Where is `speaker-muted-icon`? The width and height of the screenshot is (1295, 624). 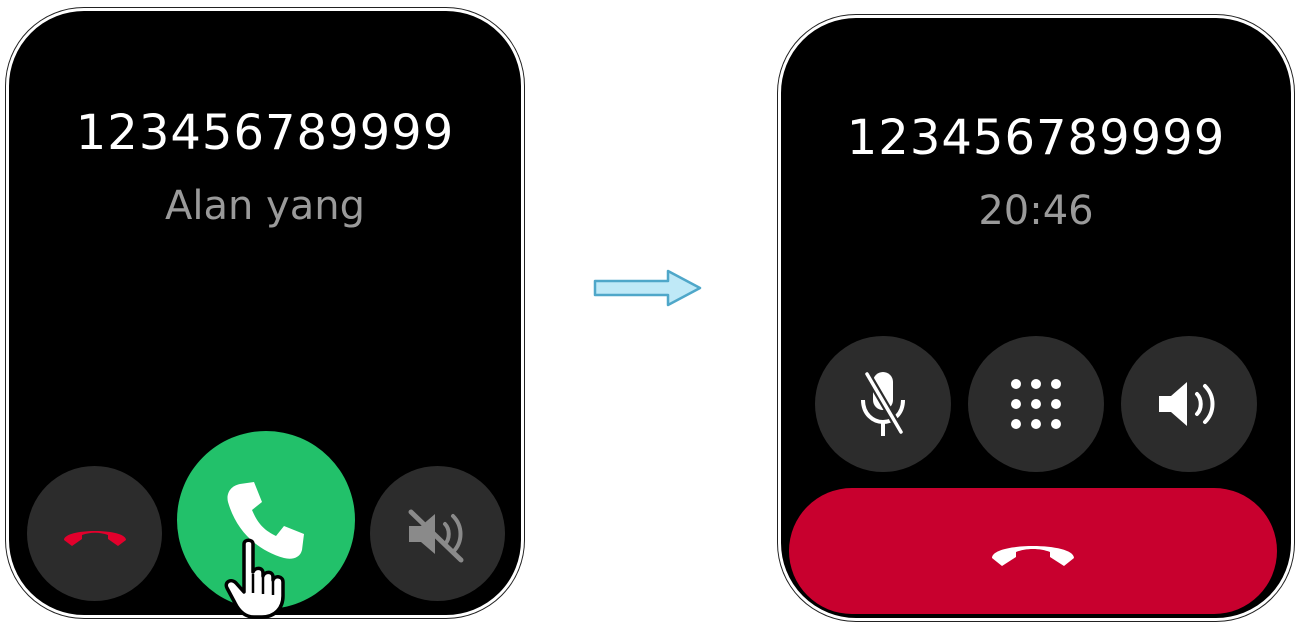
speaker-muted-icon is located at coordinates (435, 535).